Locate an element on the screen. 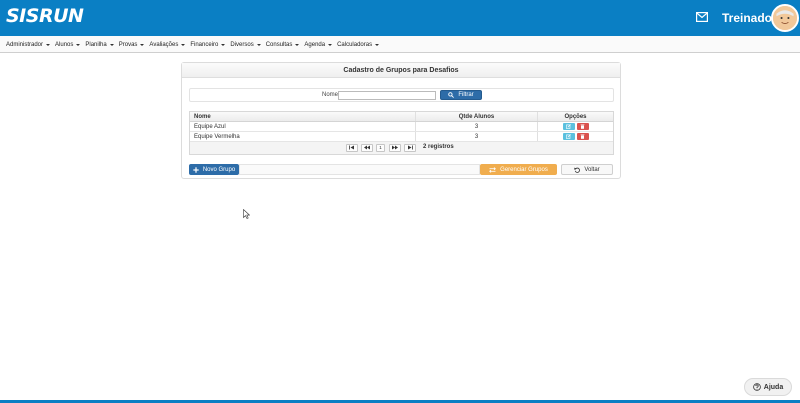 The image size is (800, 403). first-page-button is located at coordinates (352, 148).